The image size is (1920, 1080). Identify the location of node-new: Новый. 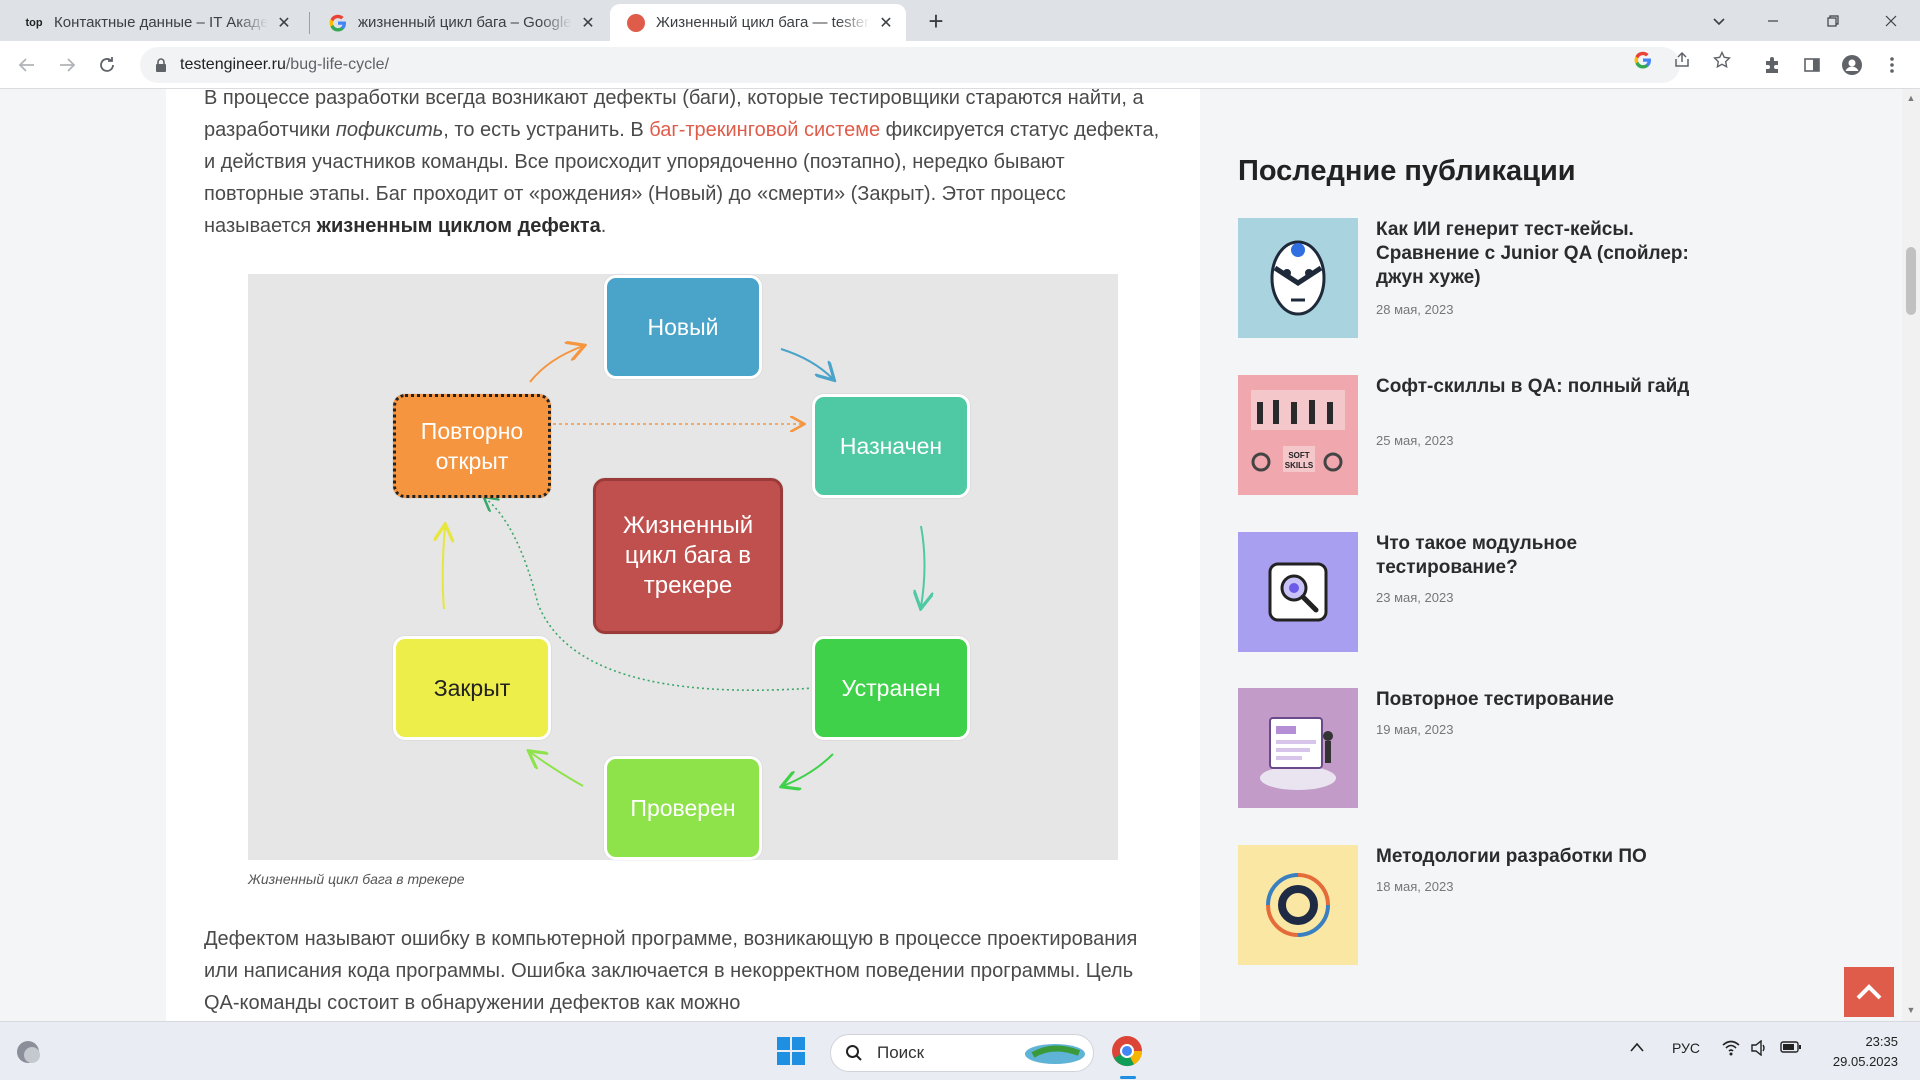
(683, 327).